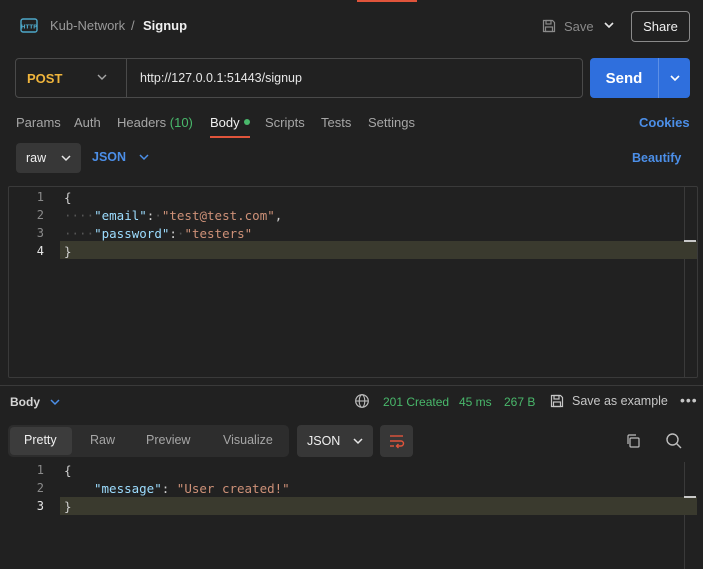 This screenshot has height=569, width=703. Describe the element at coordinates (656, 158) in the screenshot. I see `beautify-button: Beautify` at that location.